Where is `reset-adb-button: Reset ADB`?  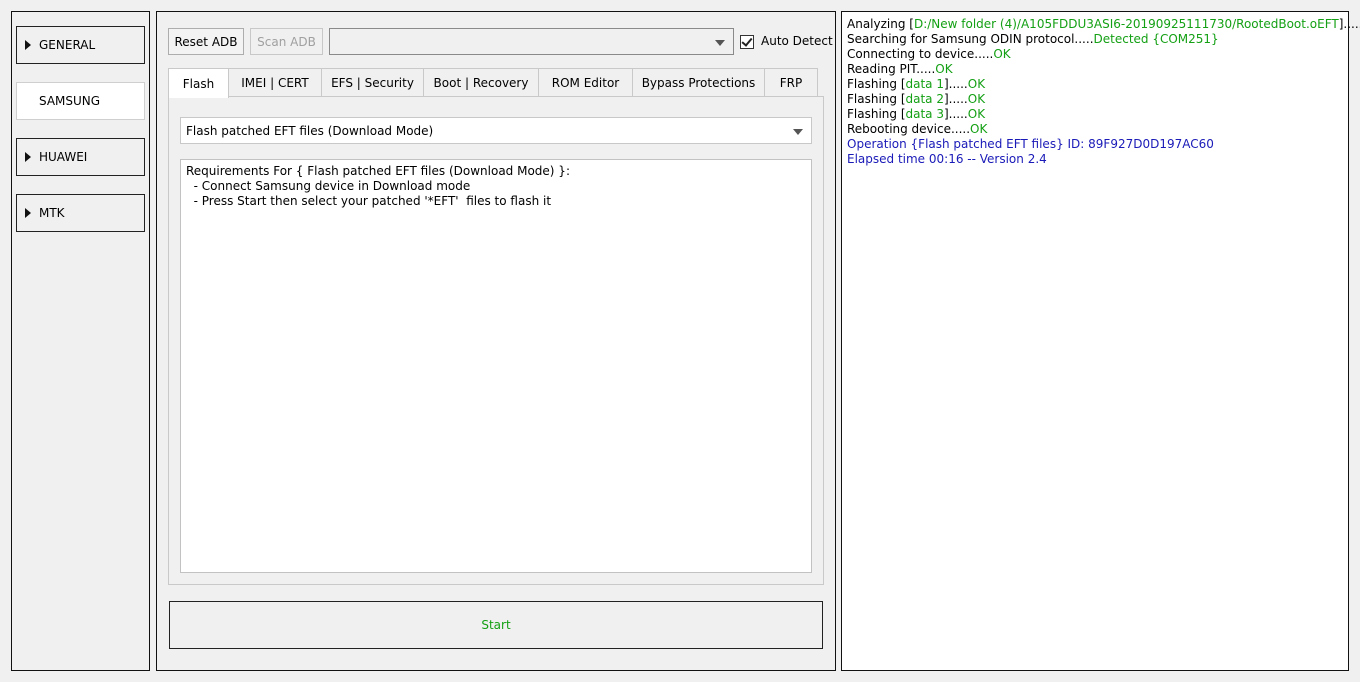
reset-adb-button: Reset ADB is located at coordinates (206, 41).